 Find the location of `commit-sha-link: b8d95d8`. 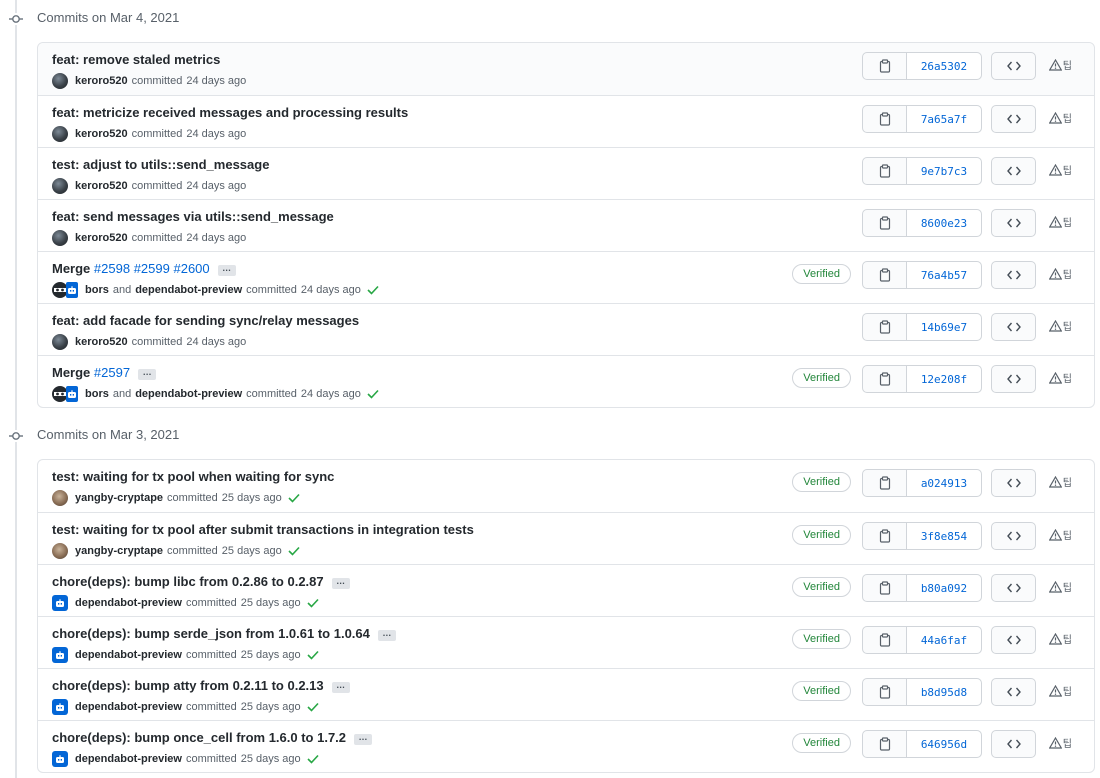

commit-sha-link: b8d95d8 is located at coordinates (944, 692).